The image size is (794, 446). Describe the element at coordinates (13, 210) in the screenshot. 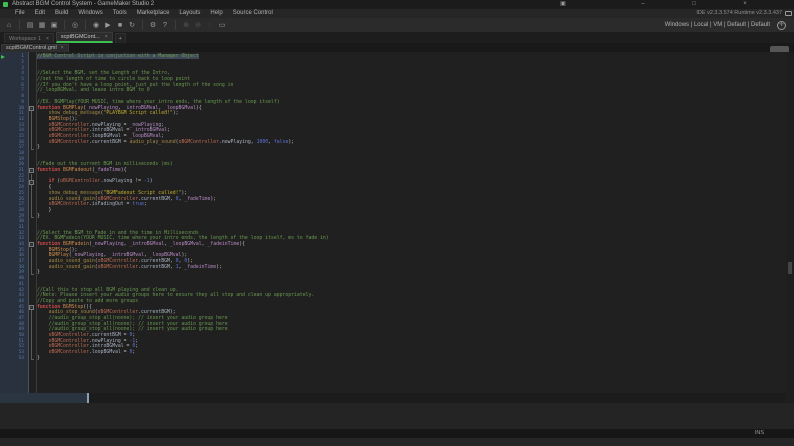

I see `line-number: 28` at that location.